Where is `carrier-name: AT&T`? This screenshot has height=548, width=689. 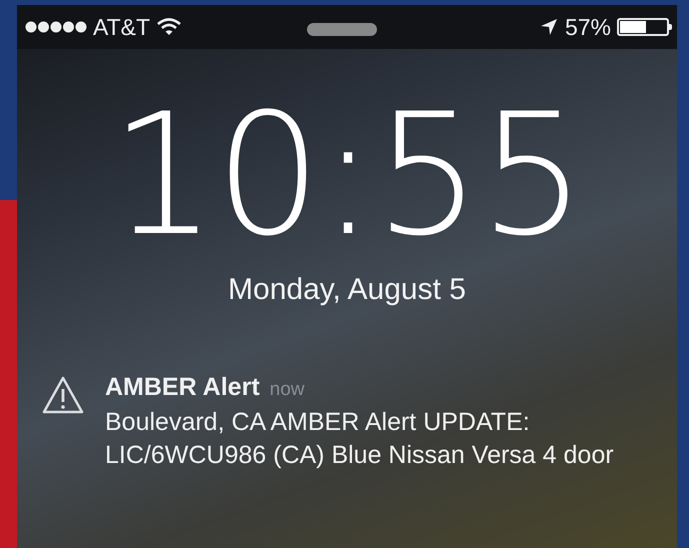 carrier-name: AT&T is located at coordinates (121, 27).